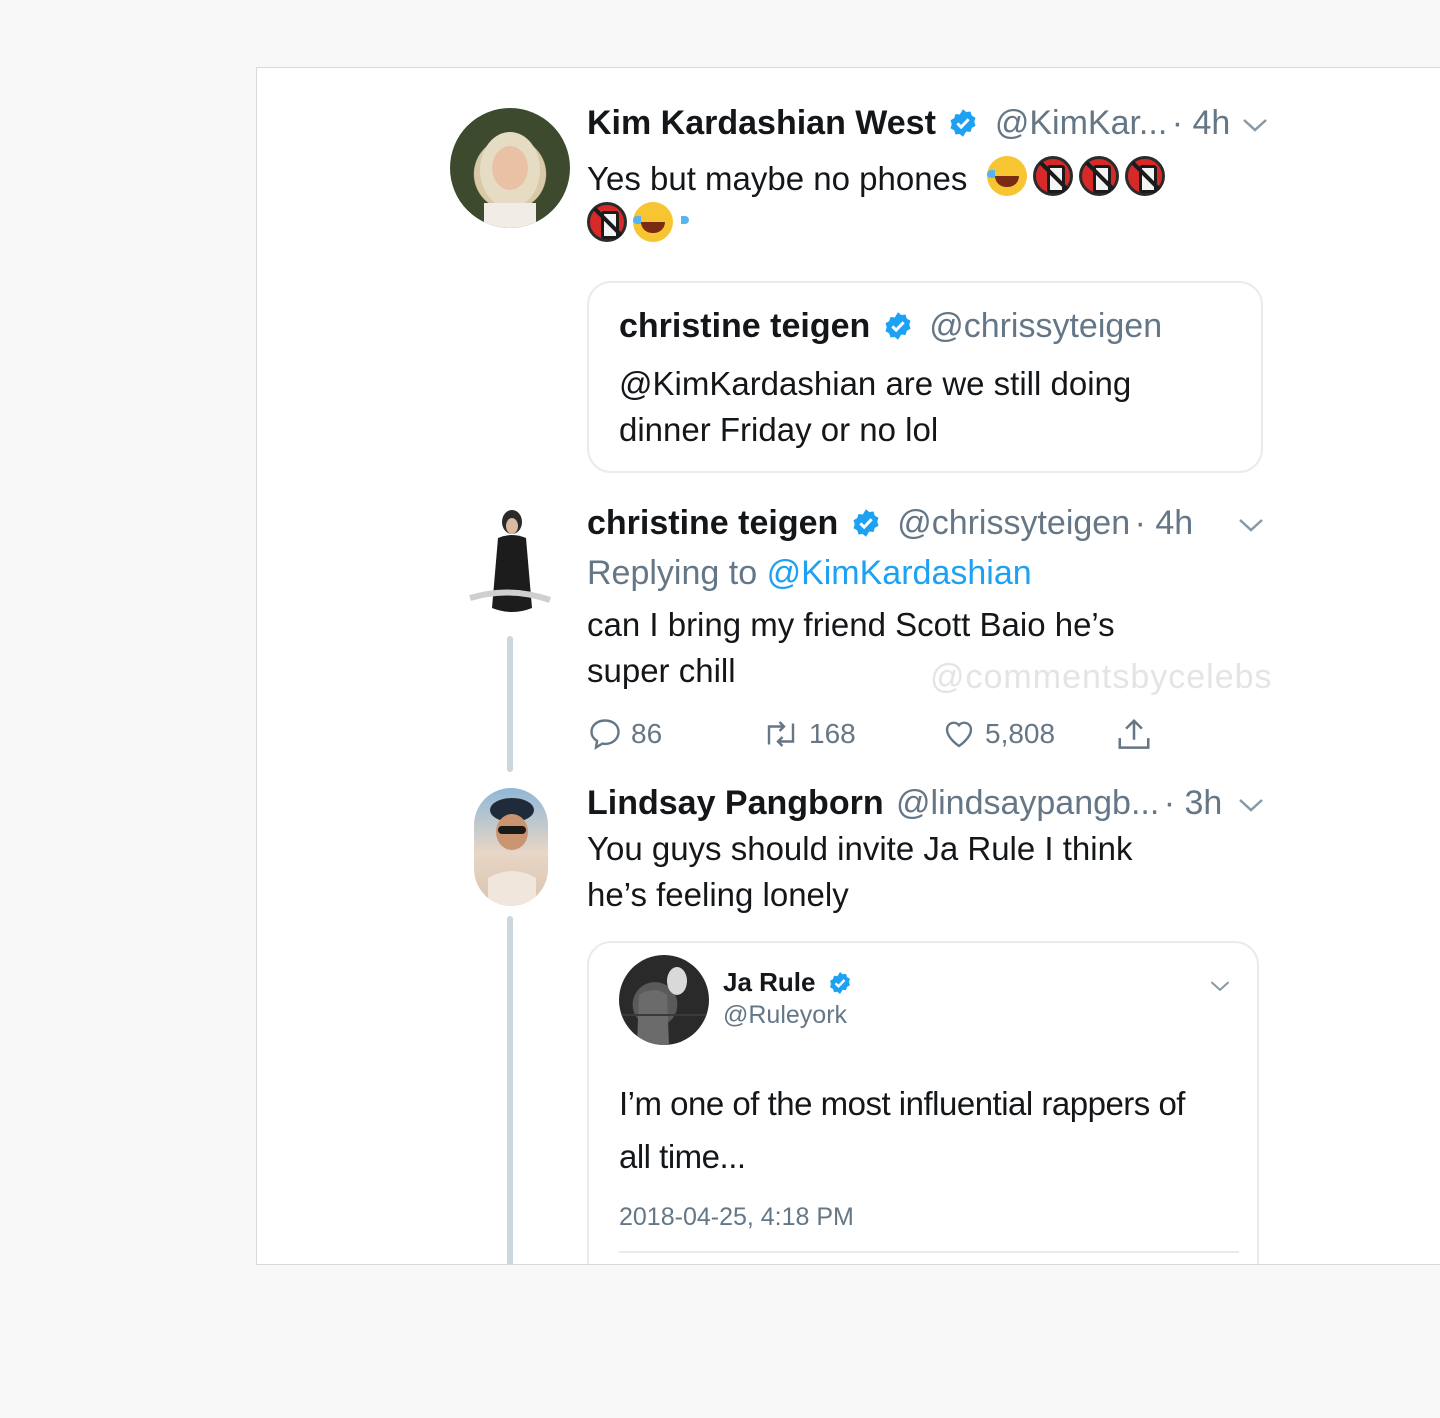  Describe the element at coordinates (672, 573) in the screenshot. I see `replying-to-prefix: Replying to` at that location.